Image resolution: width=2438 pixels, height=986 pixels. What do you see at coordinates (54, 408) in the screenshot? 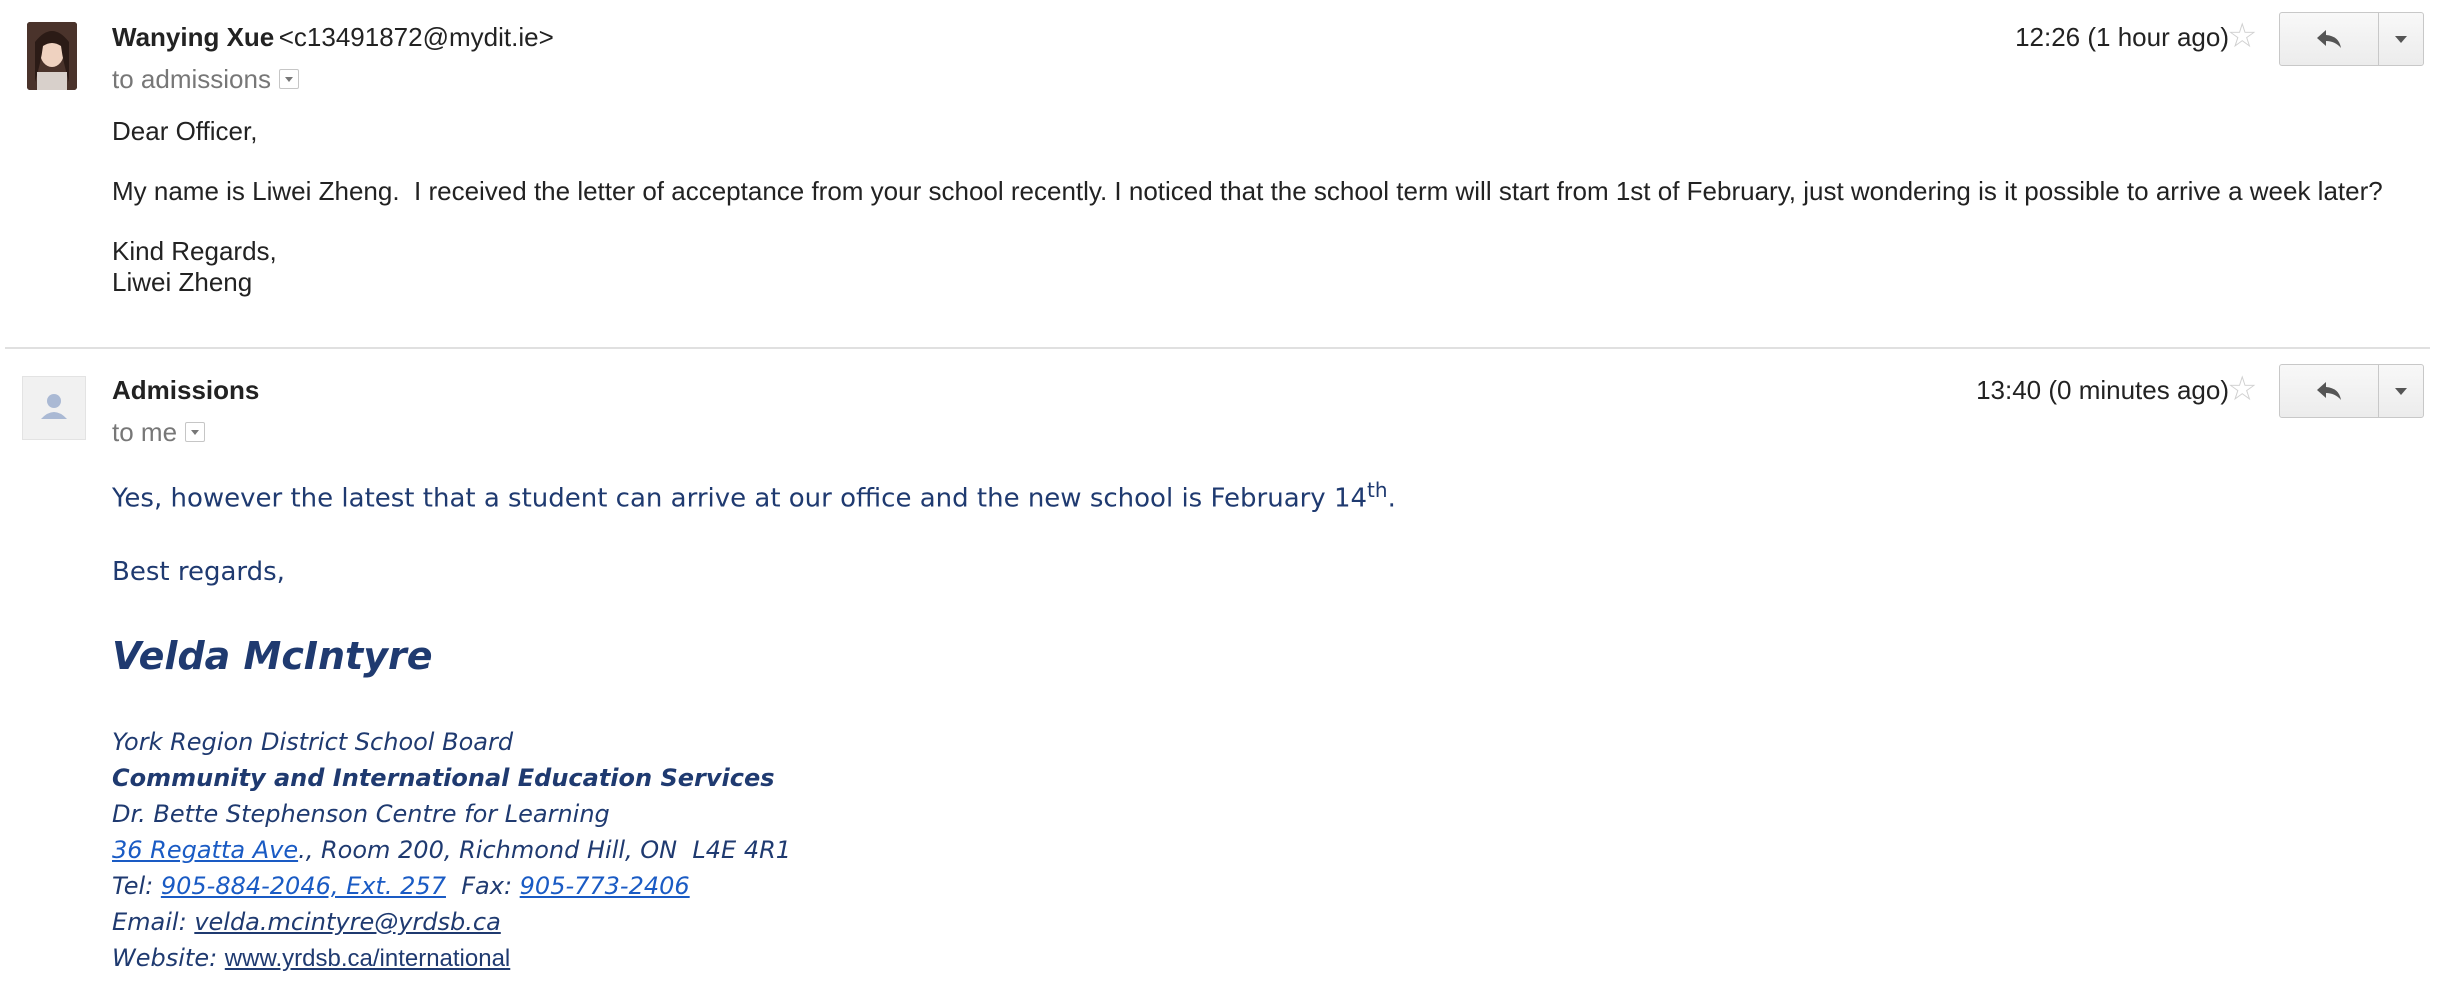
I see `default-avatar-icon` at bounding box center [54, 408].